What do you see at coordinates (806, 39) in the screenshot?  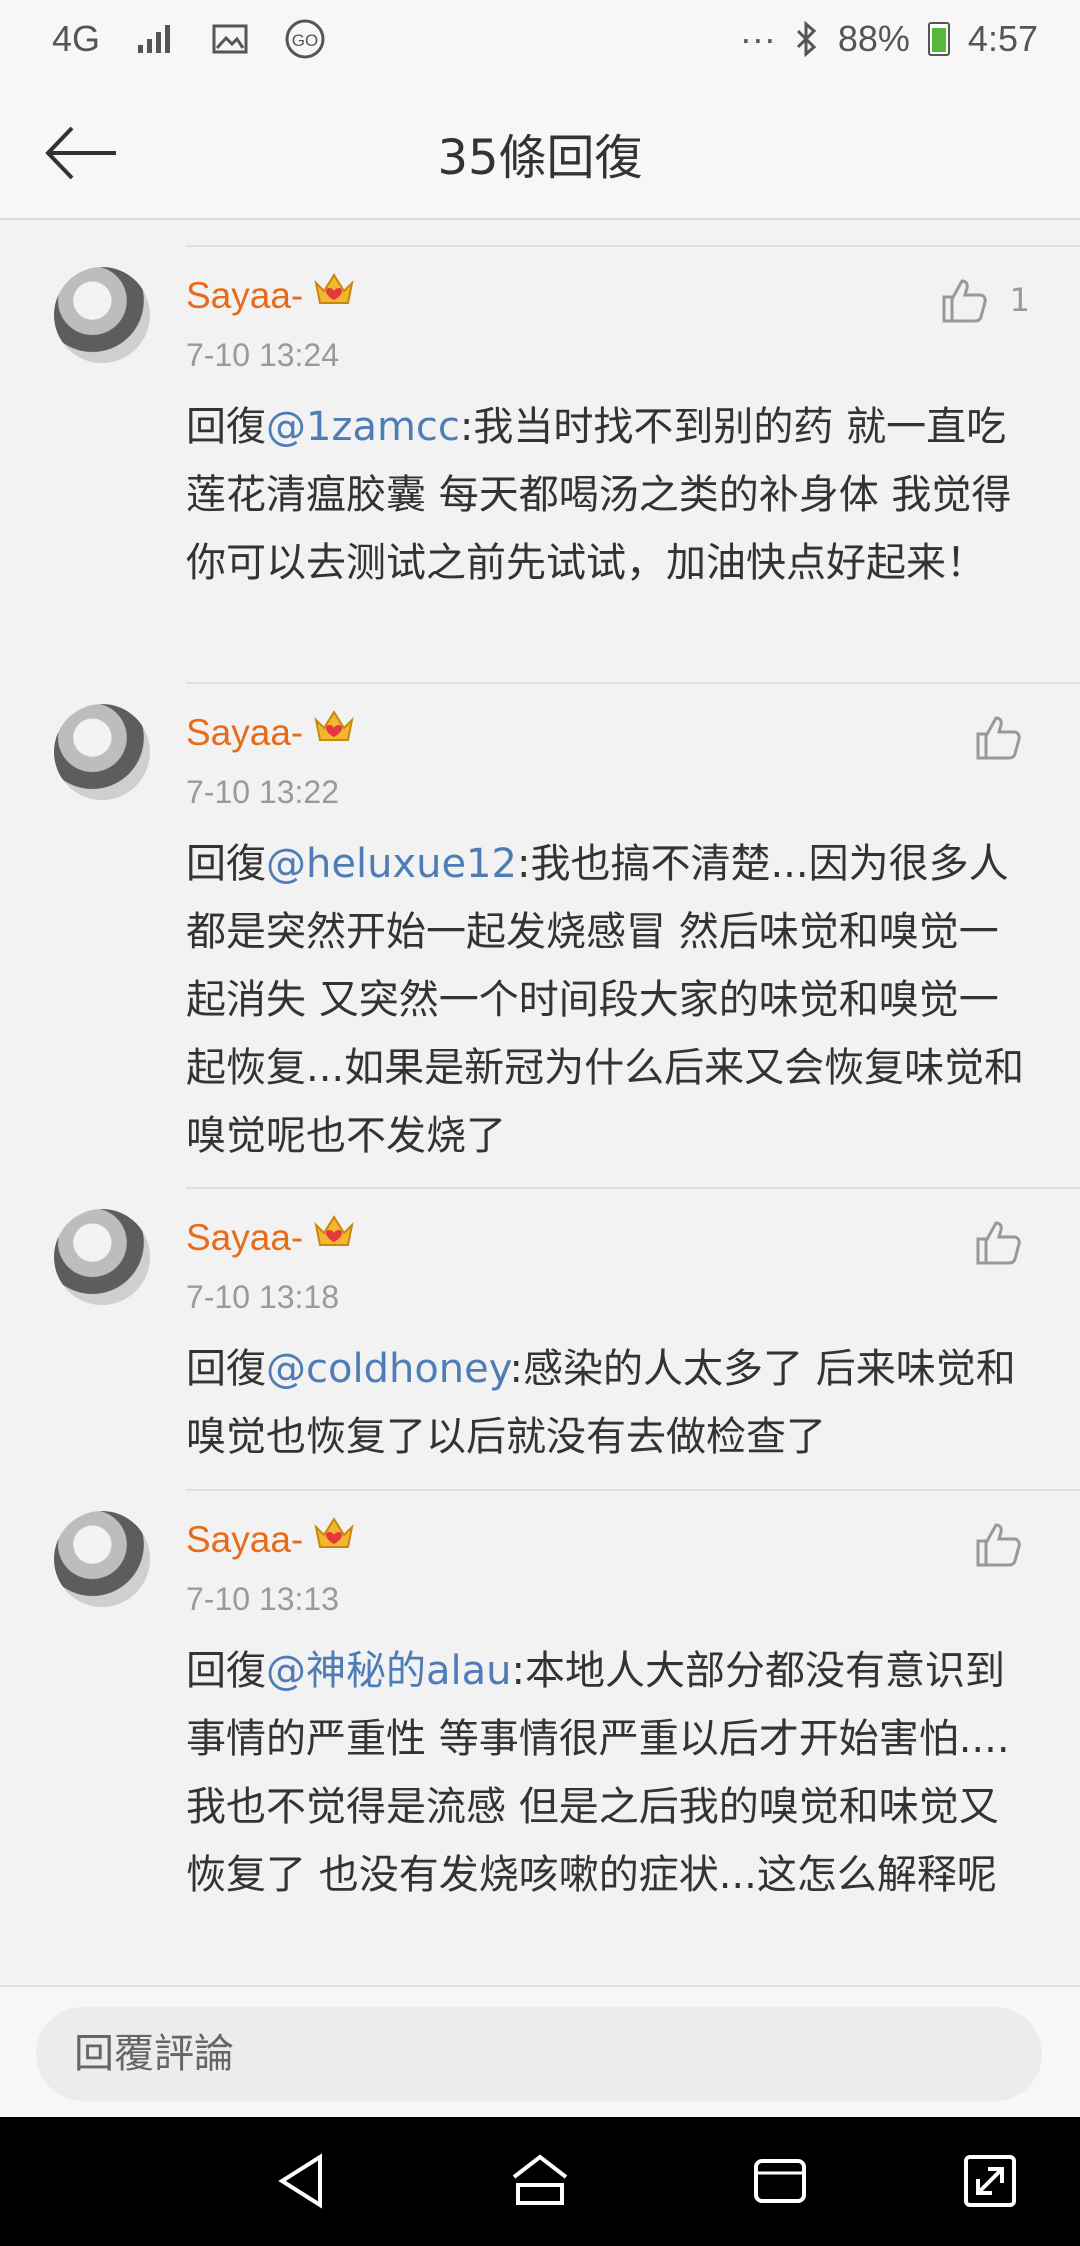 I see `bluetooth-icon` at bounding box center [806, 39].